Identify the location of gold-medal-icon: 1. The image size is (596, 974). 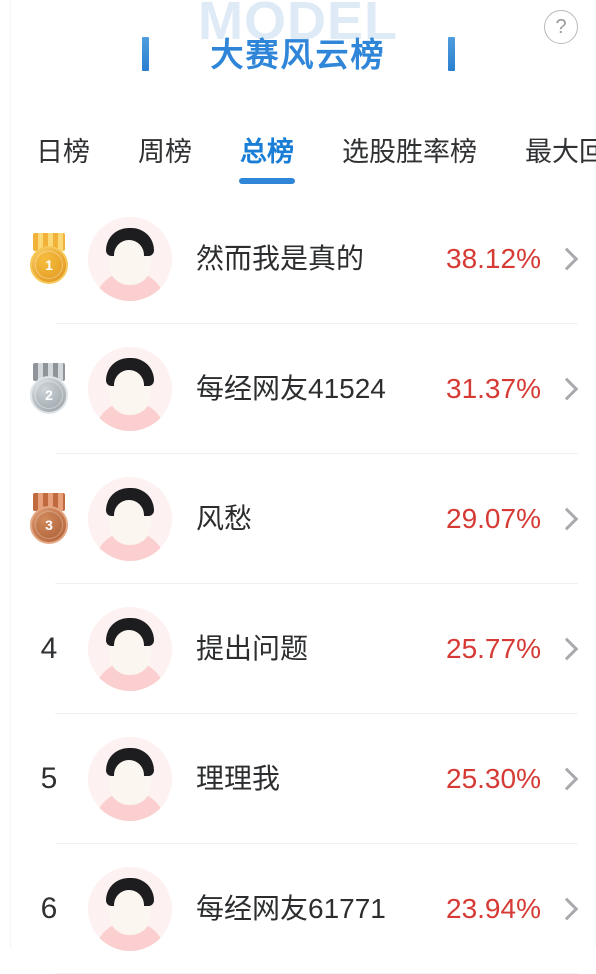
(49, 259).